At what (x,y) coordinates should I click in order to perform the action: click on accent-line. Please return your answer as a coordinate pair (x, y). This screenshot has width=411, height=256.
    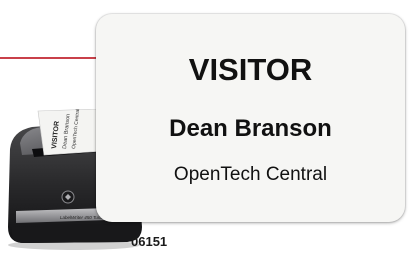
    Looking at the image, I should click on (55, 58).